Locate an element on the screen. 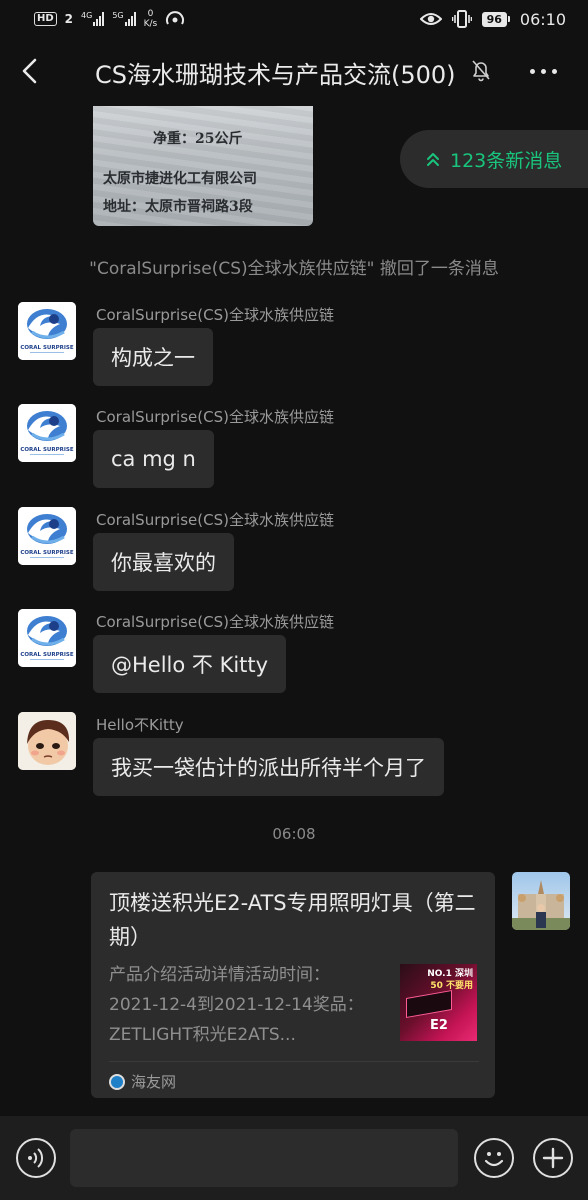  self-avatar is located at coordinates (541, 901).